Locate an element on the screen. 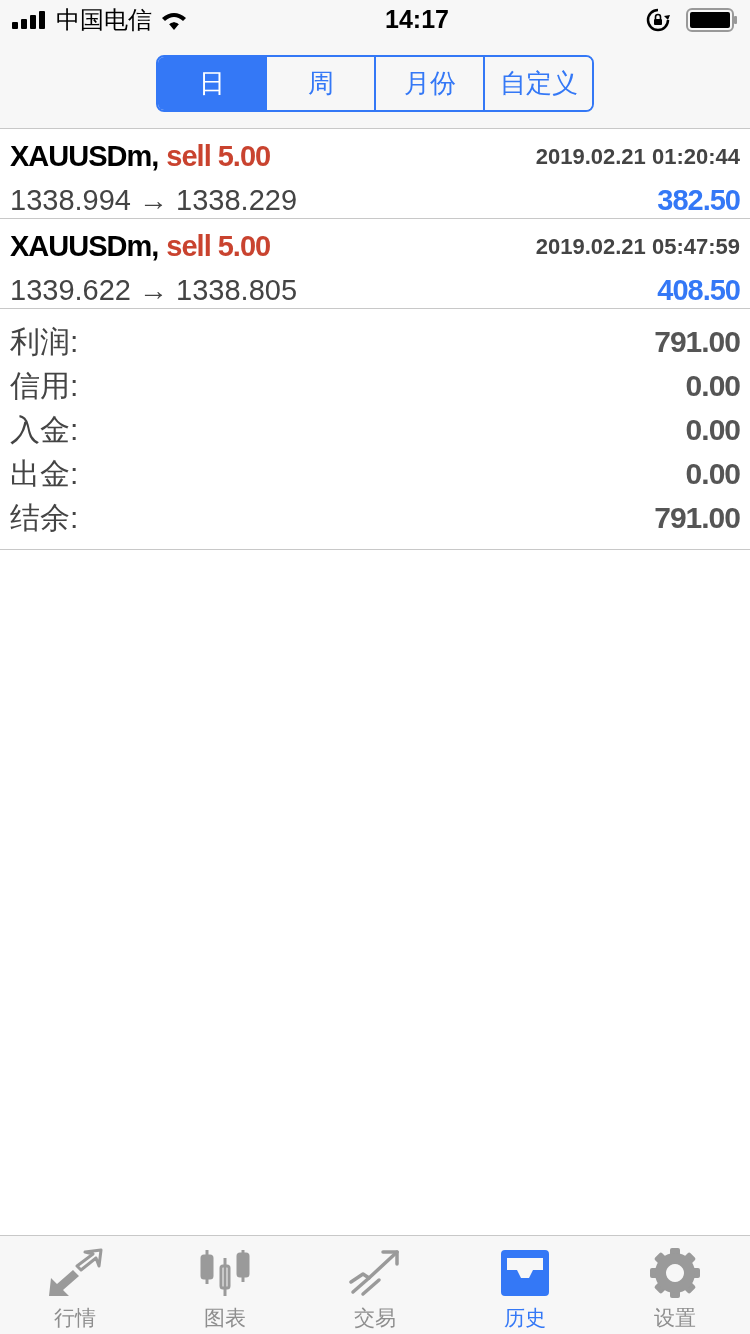 The width and height of the screenshot is (750, 1334). tab-bar-item: 历史 is located at coordinates (525, 1285).